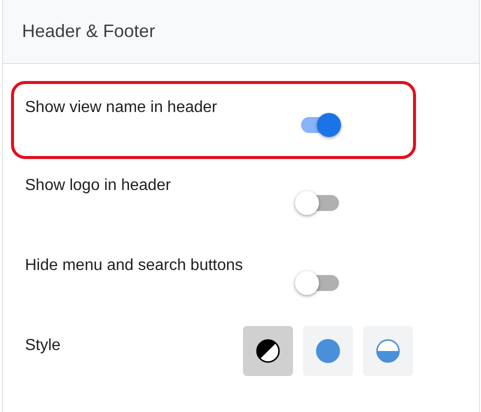 This screenshot has height=412, width=481. Describe the element at coordinates (328, 351) in the screenshot. I see `circle-icon` at that location.